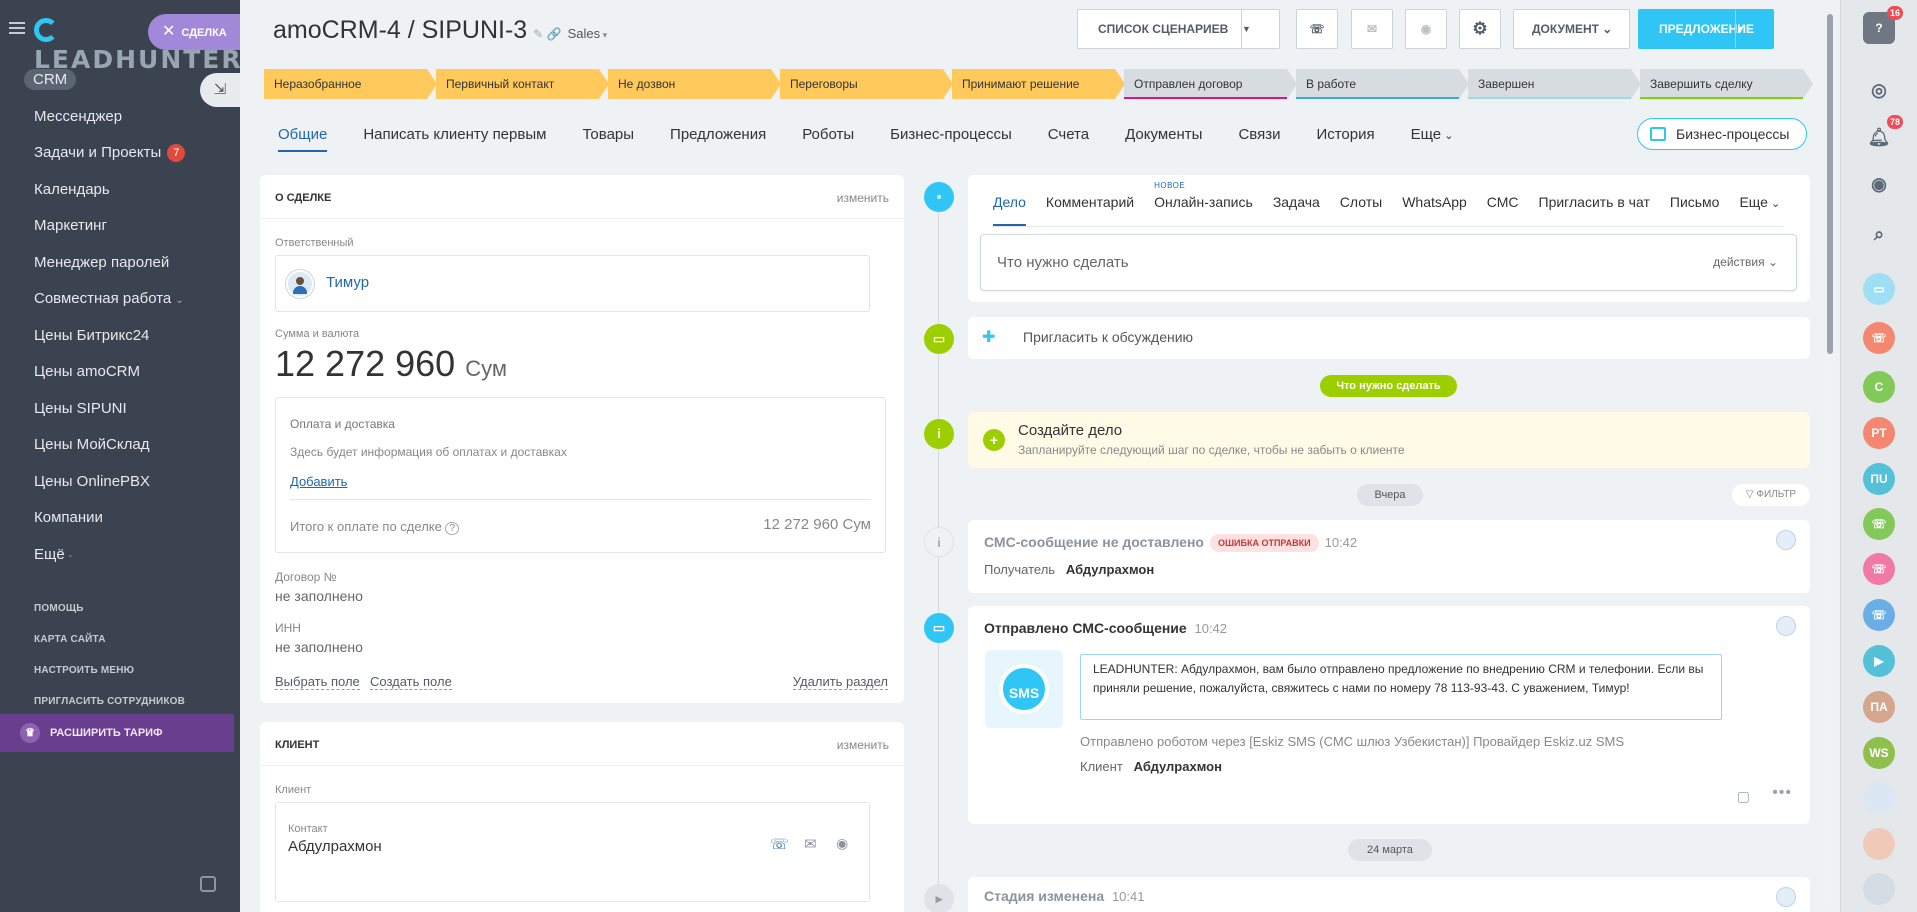 This screenshot has width=1917, height=912. I want to click on user-avatar: ПА, so click(1879, 707).